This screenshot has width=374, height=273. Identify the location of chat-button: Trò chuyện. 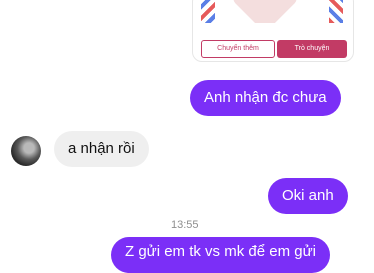
(312, 49).